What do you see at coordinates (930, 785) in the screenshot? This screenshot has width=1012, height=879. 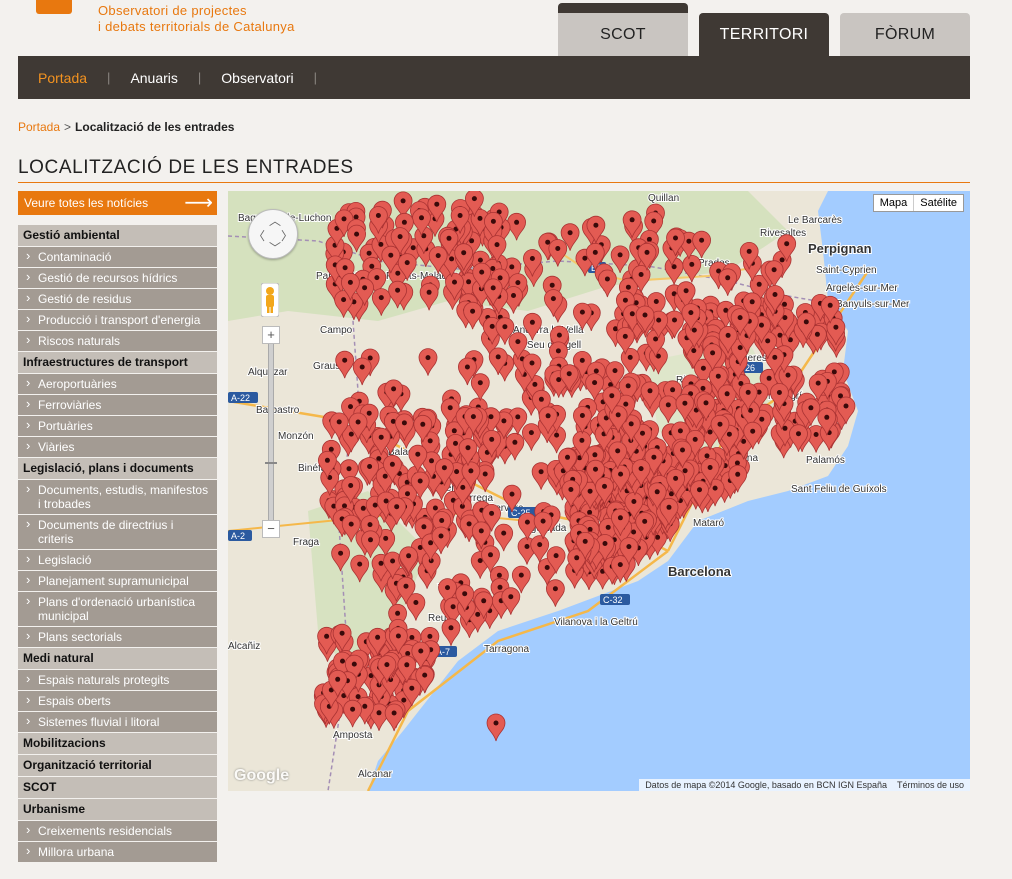 I see `terms-of-use-link: Términos de uso` at bounding box center [930, 785].